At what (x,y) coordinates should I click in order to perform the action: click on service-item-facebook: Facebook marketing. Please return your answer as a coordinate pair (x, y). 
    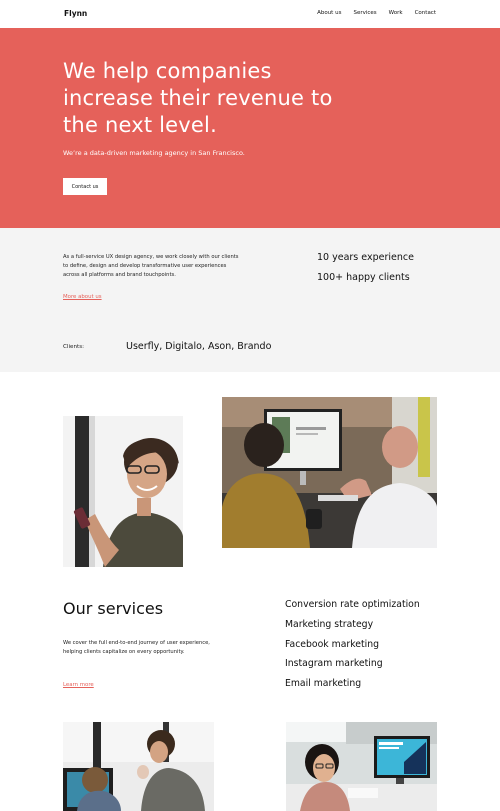
    Looking at the image, I should click on (332, 644).